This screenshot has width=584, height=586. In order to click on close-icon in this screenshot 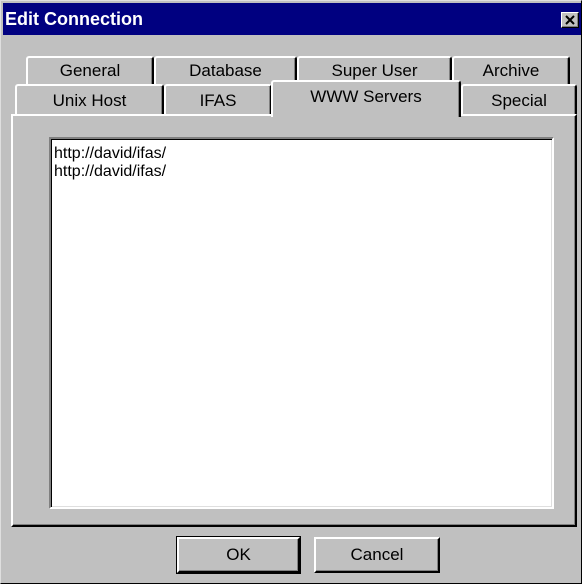, I will do `click(570, 20)`.